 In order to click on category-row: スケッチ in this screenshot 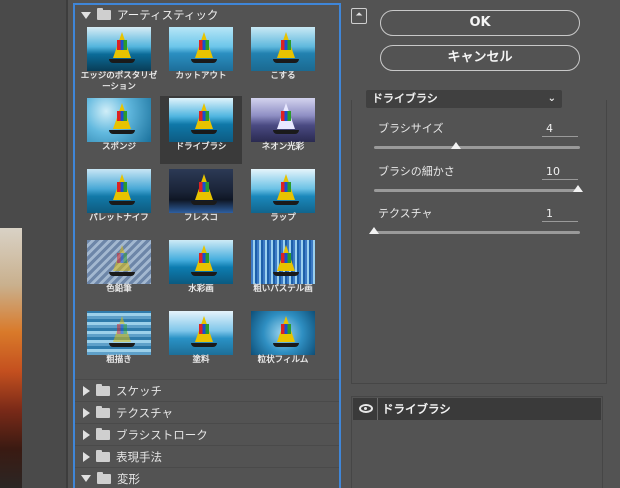, I will do `click(207, 390)`.